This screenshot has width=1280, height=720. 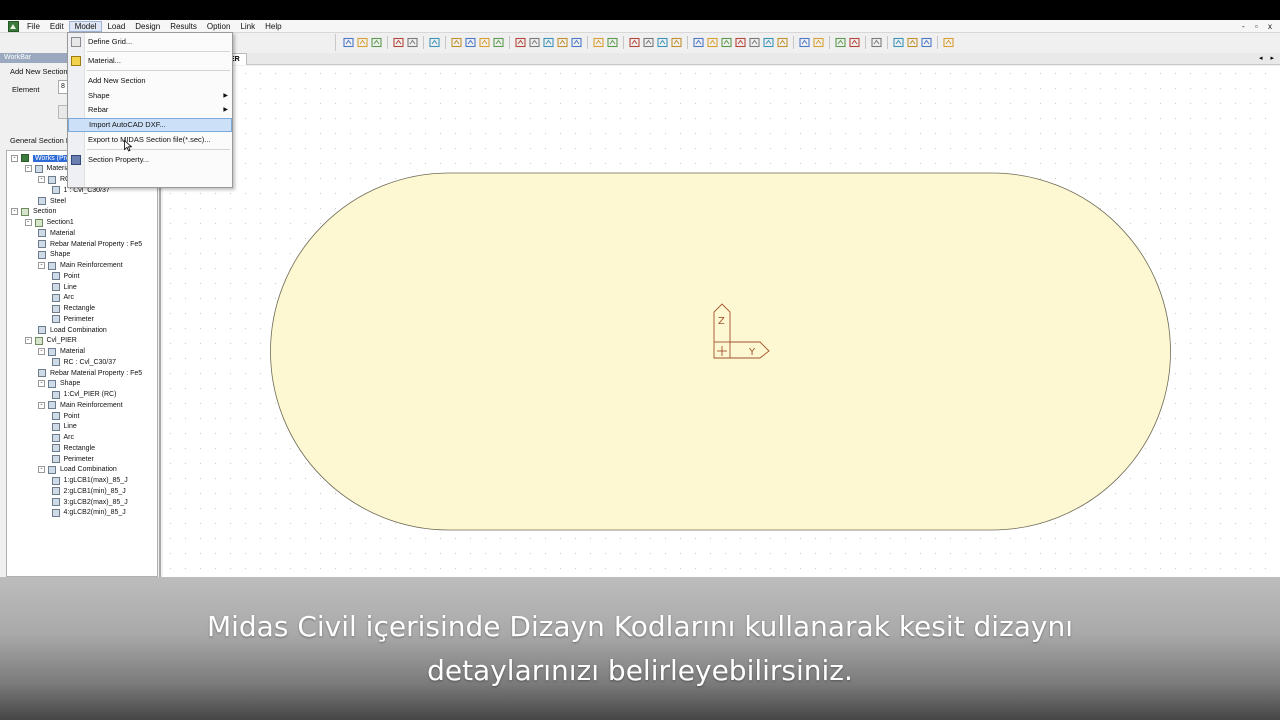 I want to click on menu-option: Option, so click(x=219, y=26).